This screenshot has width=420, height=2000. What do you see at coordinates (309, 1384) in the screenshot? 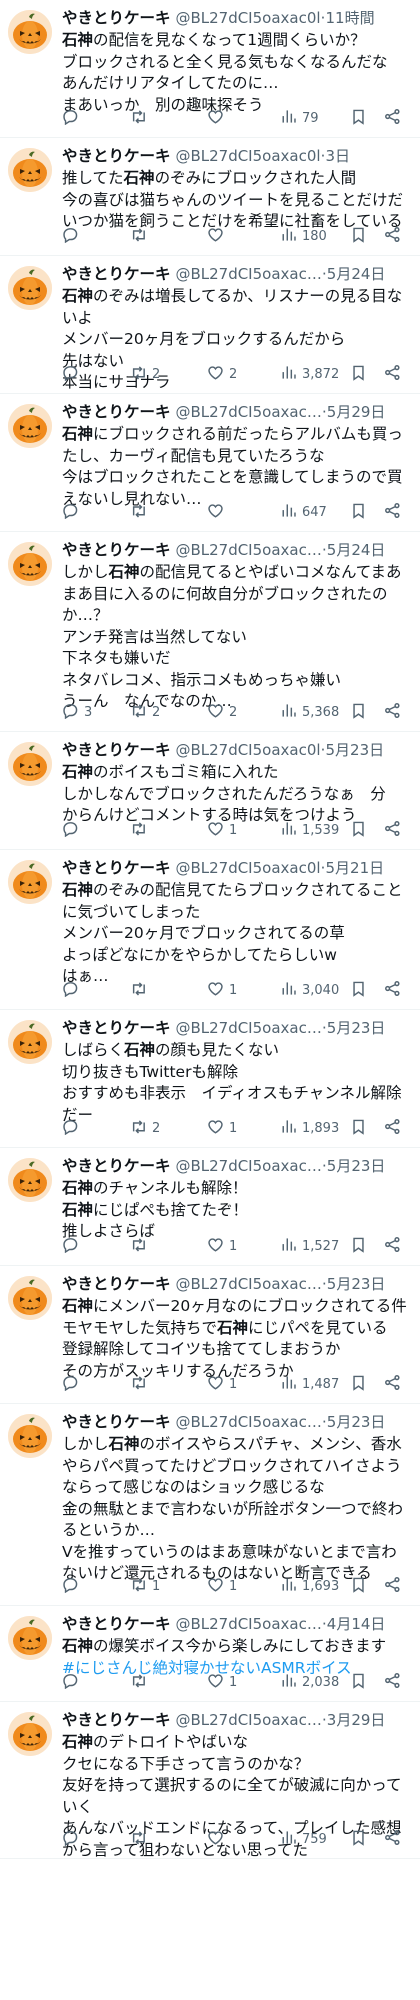
I see `views-button: 1,487` at bounding box center [309, 1384].